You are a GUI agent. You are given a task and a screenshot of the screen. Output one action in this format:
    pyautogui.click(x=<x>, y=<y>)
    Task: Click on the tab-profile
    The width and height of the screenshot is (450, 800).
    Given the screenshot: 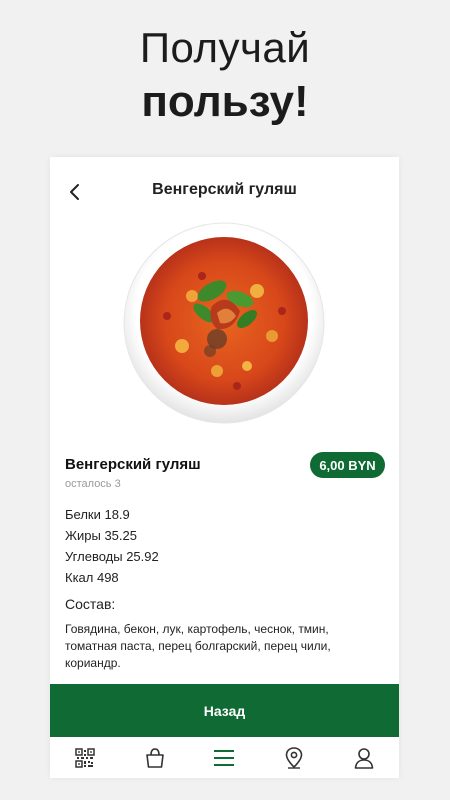 What is the action you would take?
    pyautogui.click(x=364, y=758)
    